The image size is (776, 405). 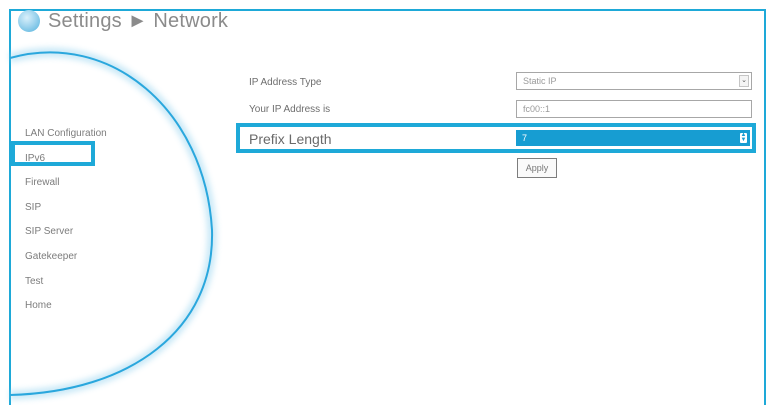 I want to click on ip-address-type-select: Static IP ⌄, so click(x=634, y=81).